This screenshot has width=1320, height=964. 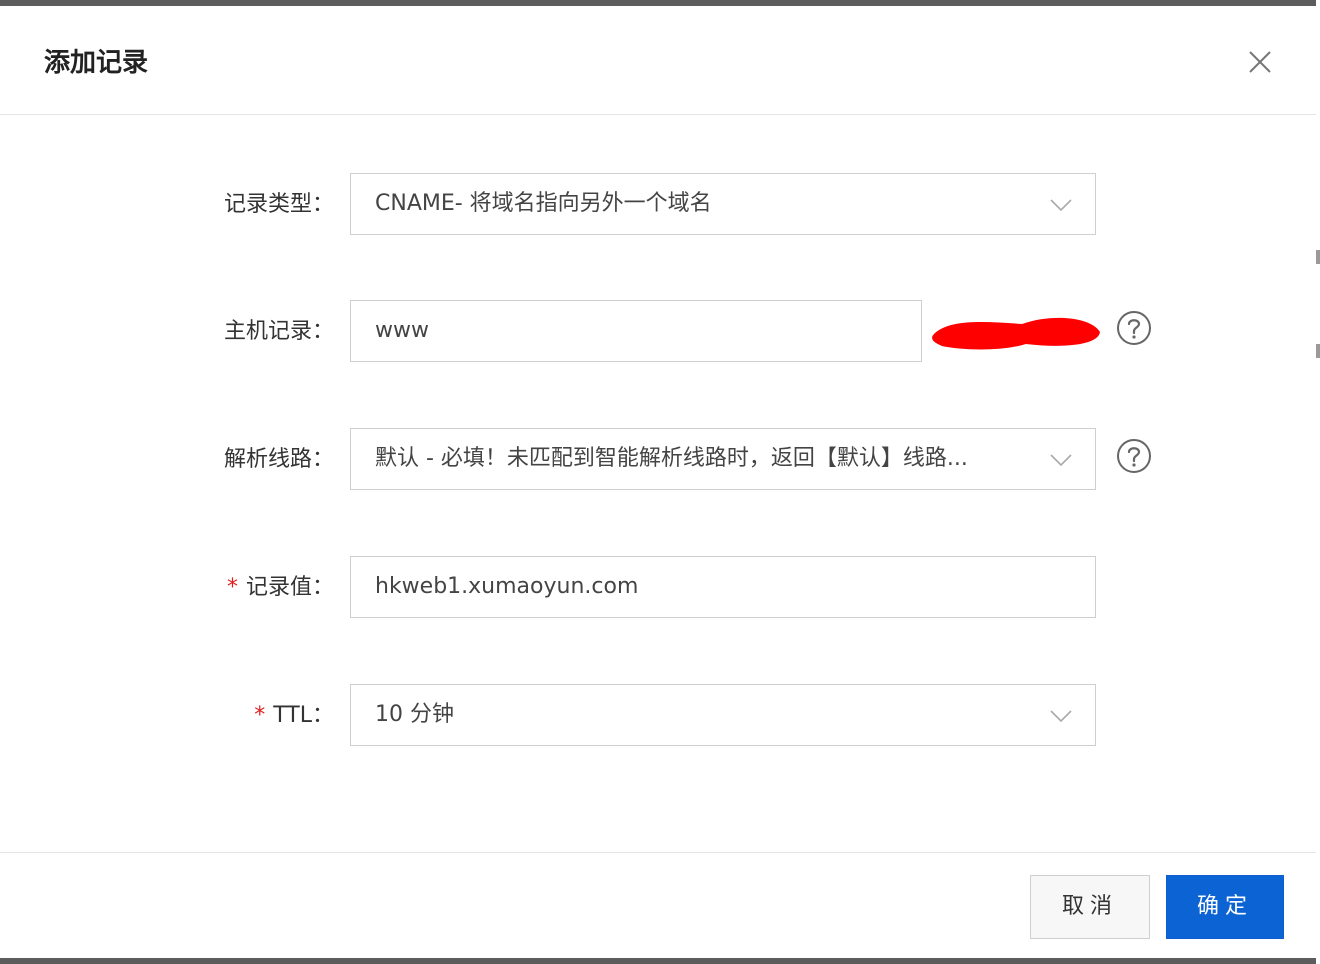 I want to click on record-type-value: CNAME- 将域名指向另外一个域名, so click(x=543, y=203).